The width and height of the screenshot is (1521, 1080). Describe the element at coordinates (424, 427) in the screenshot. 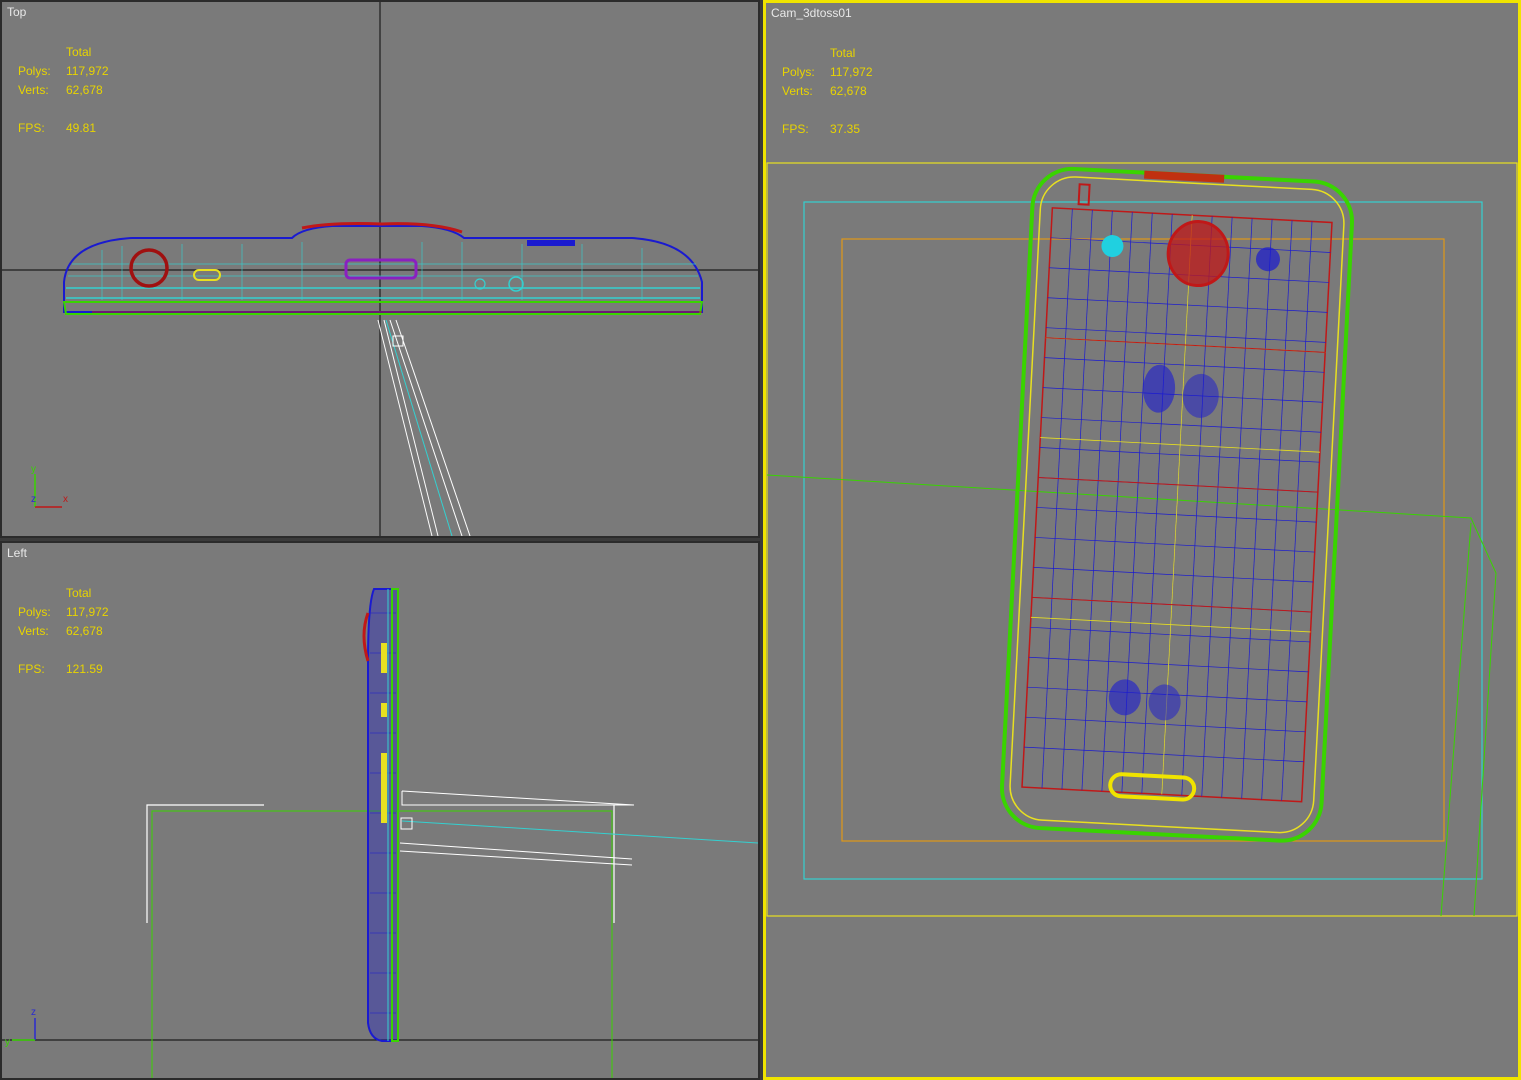

I see `camera-frustum-lines` at that location.